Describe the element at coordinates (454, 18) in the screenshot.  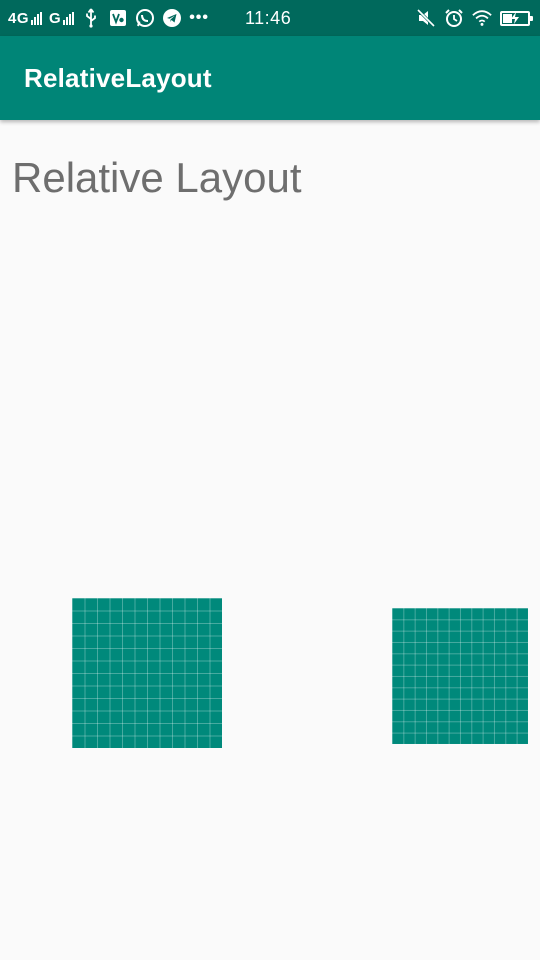
I see `alarm-icon` at that location.